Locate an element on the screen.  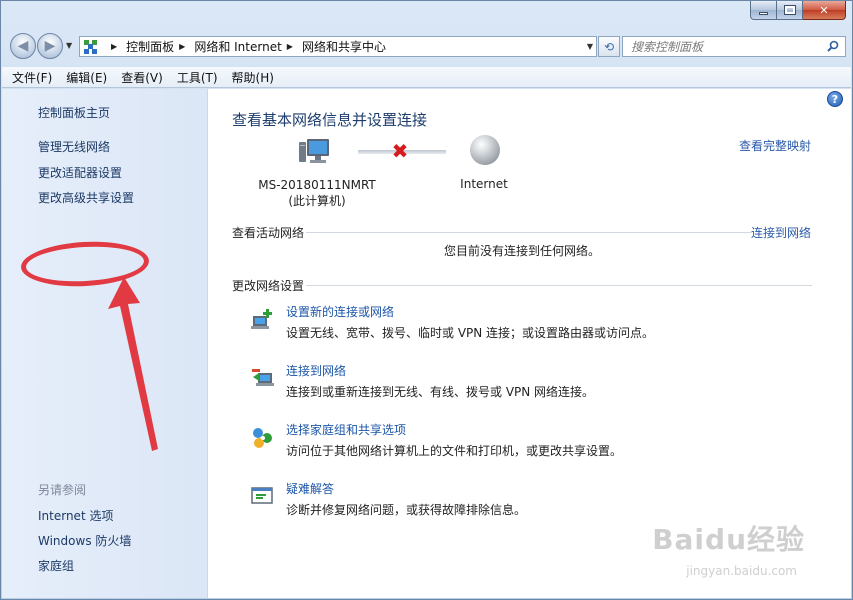
no-network-text: 您目前没有连接到任何网络。 is located at coordinates (522, 251).